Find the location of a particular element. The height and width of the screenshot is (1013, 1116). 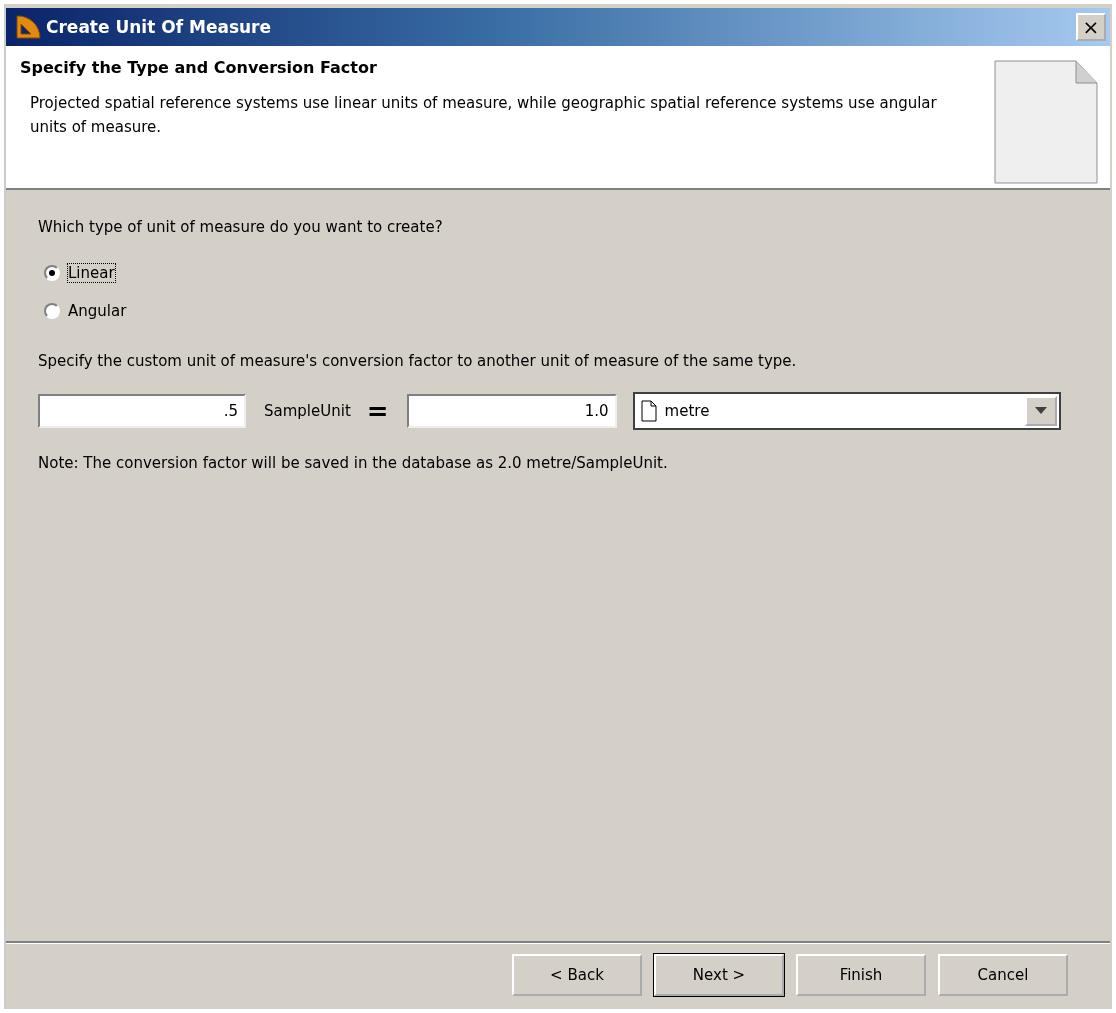

close-button: × is located at coordinates (1091, 27).